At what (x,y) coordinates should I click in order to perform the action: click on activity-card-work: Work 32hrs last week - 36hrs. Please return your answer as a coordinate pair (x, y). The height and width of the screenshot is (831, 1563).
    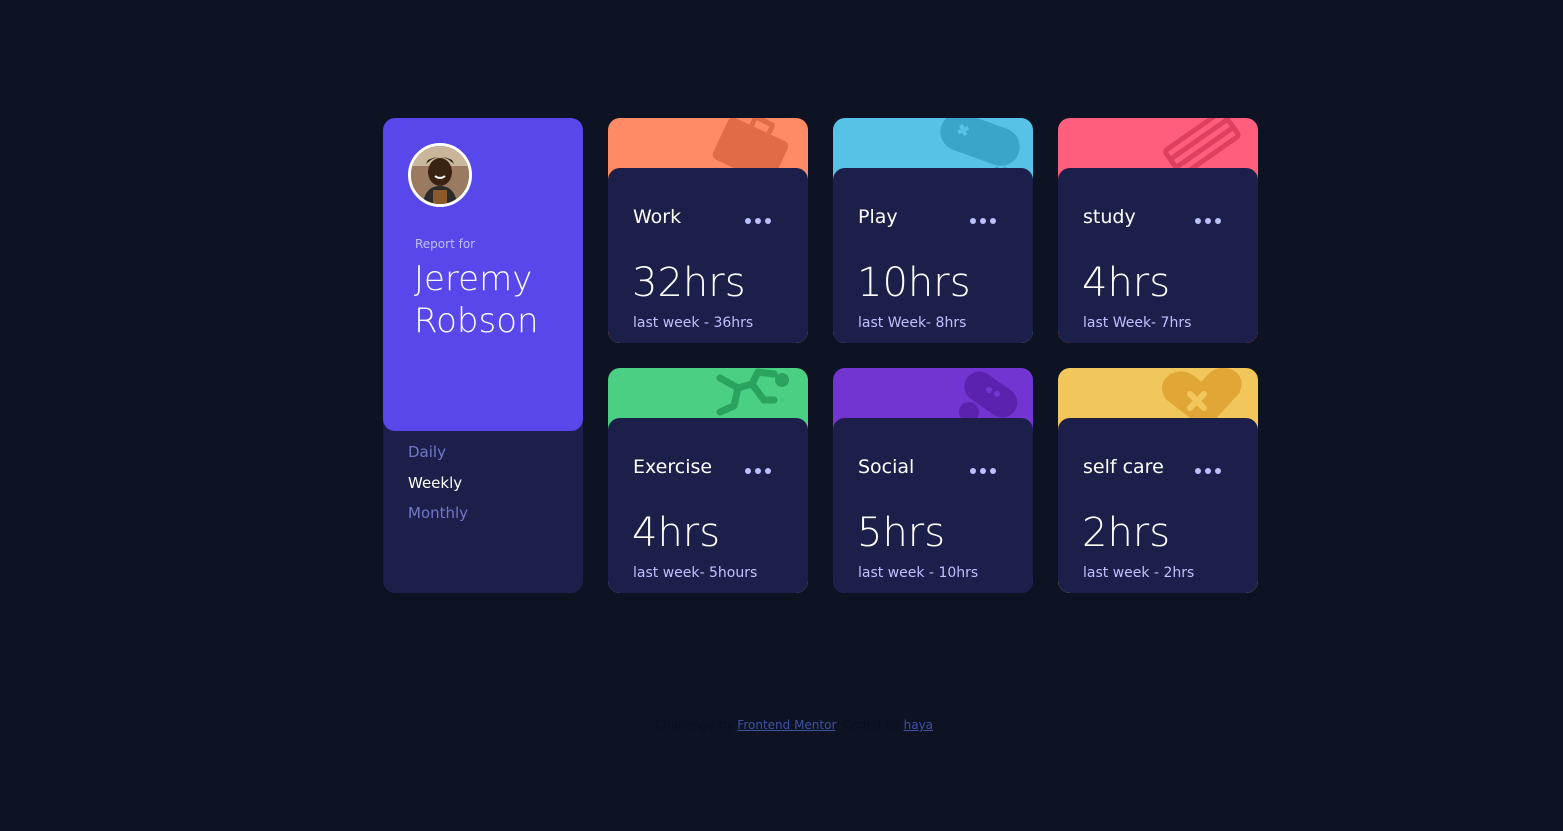
    Looking at the image, I should click on (708, 230).